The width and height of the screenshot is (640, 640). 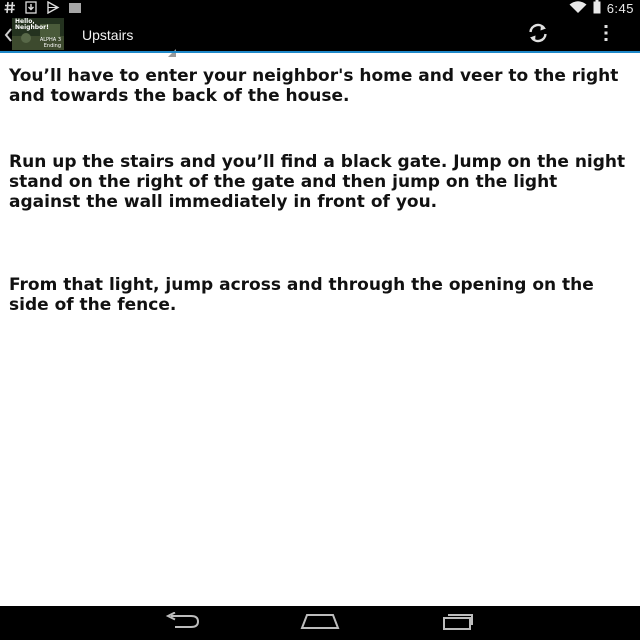 I want to click on recents-button, so click(x=457, y=623).